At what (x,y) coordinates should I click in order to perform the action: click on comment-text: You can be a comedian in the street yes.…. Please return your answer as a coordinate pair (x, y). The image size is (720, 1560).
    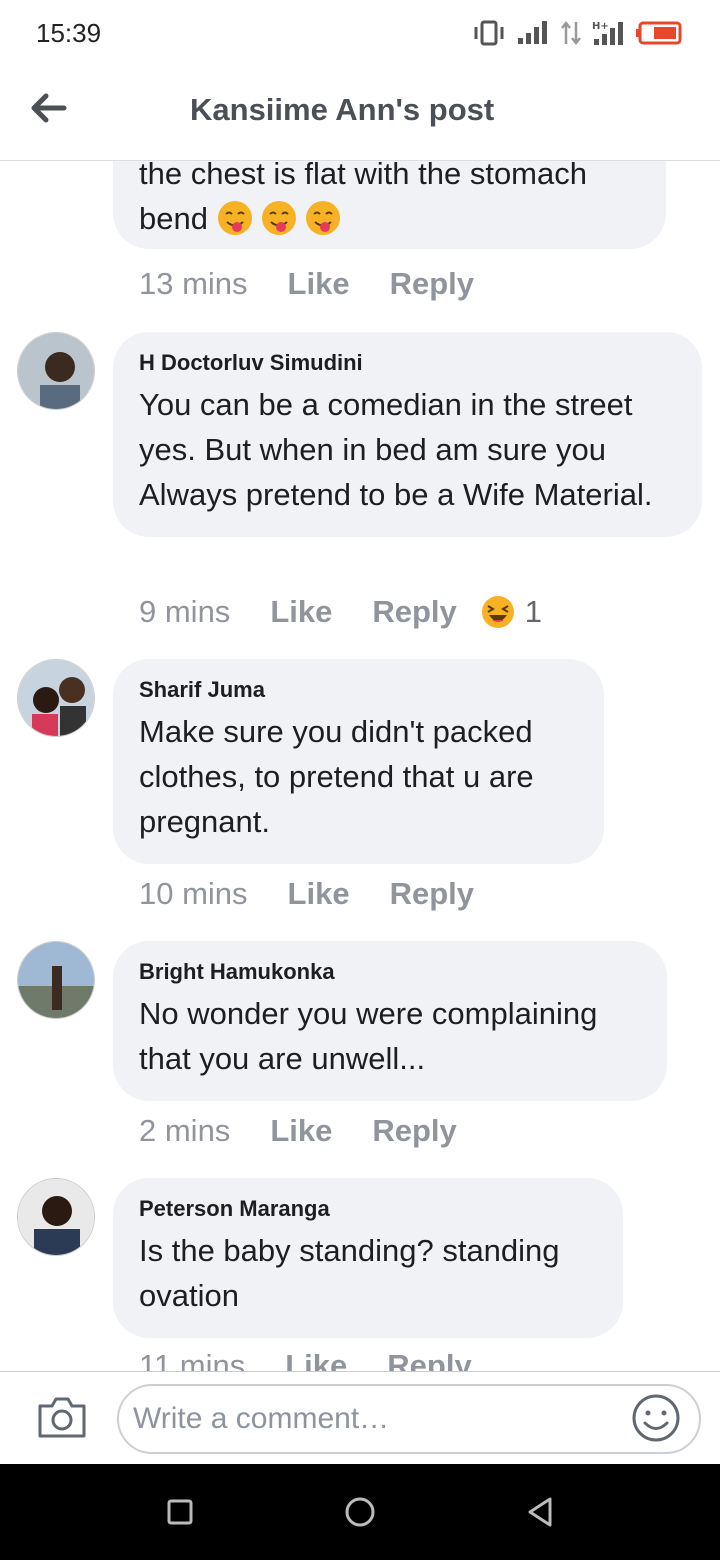
    Looking at the image, I should click on (396, 449).